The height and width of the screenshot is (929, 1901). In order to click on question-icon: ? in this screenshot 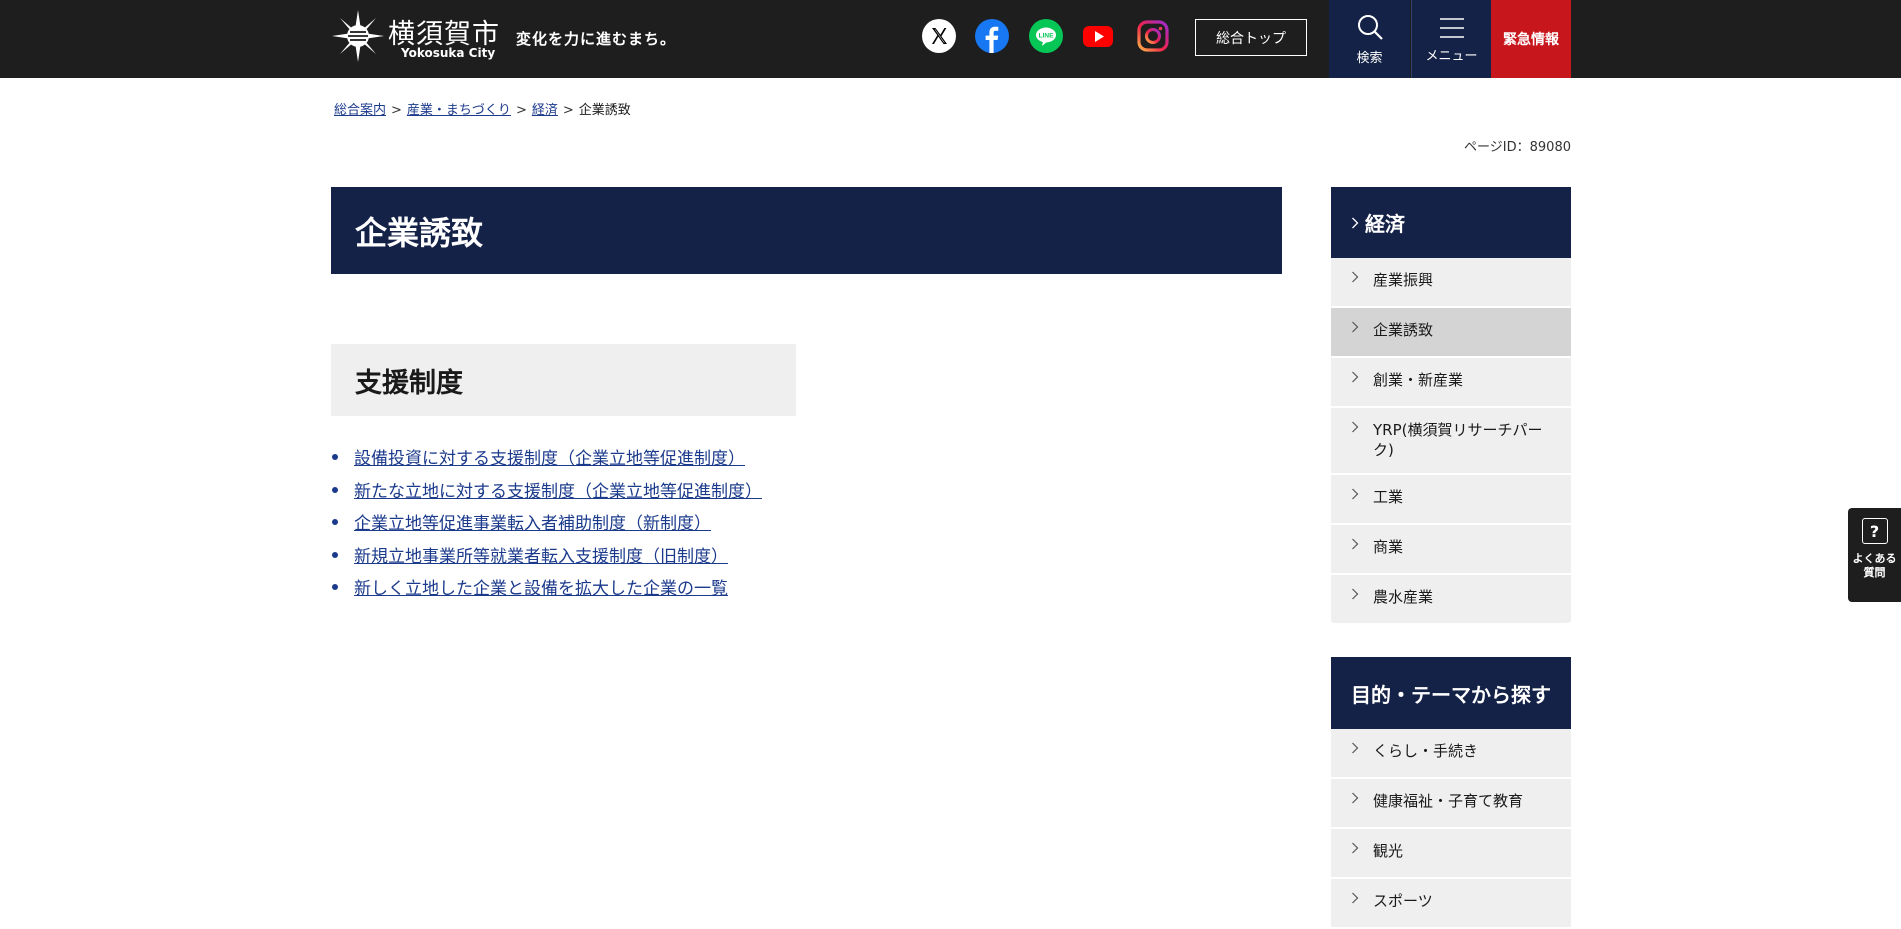, I will do `click(1874, 531)`.